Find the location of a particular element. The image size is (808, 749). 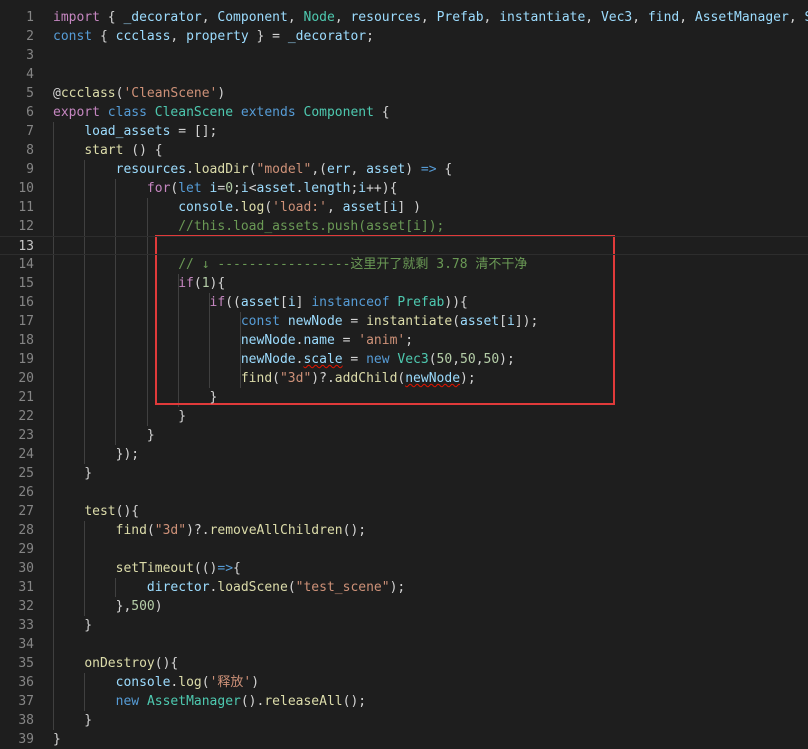

code-line: 39} is located at coordinates (404, 739).